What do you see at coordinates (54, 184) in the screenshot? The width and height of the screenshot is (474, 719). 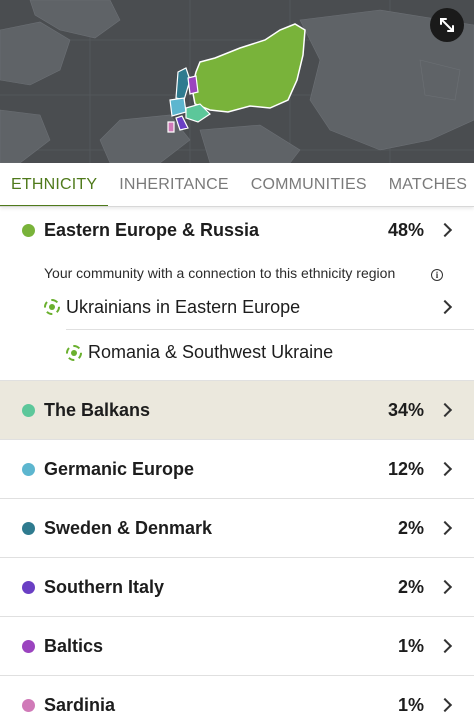 I see `tab-ethnicity: ETHNICITY` at bounding box center [54, 184].